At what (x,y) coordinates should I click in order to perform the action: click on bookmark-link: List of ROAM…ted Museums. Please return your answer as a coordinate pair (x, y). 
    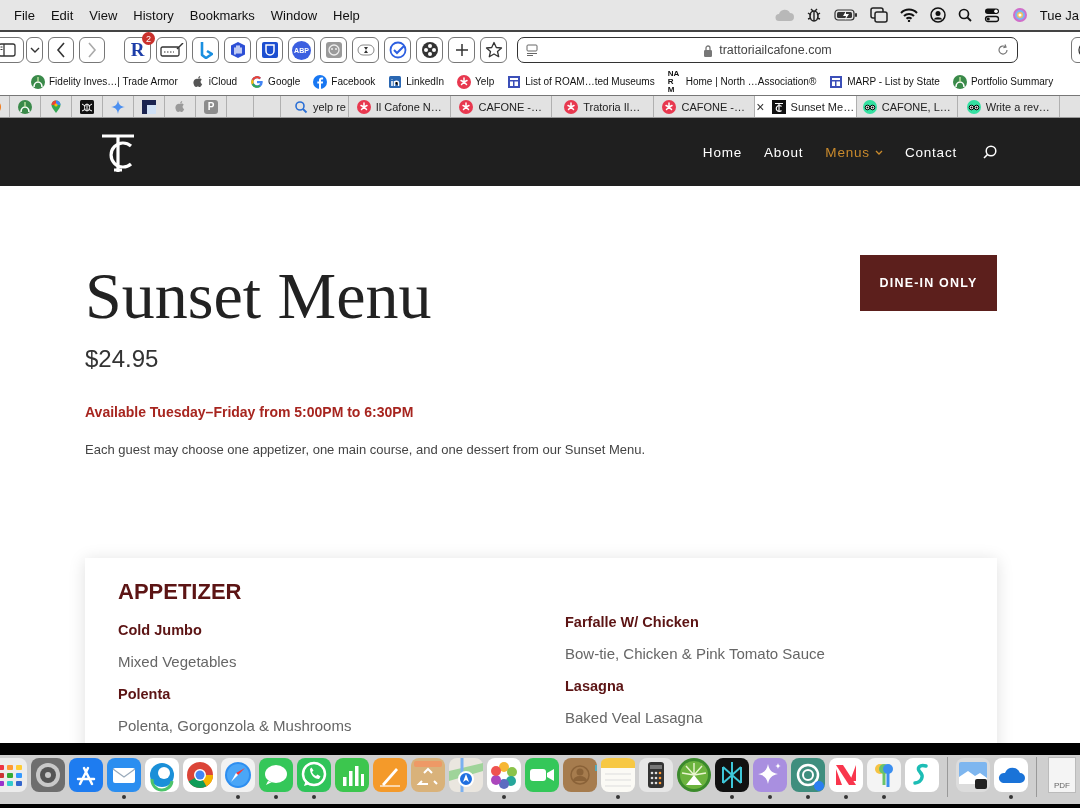
    Looking at the image, I should click on (581, 81).